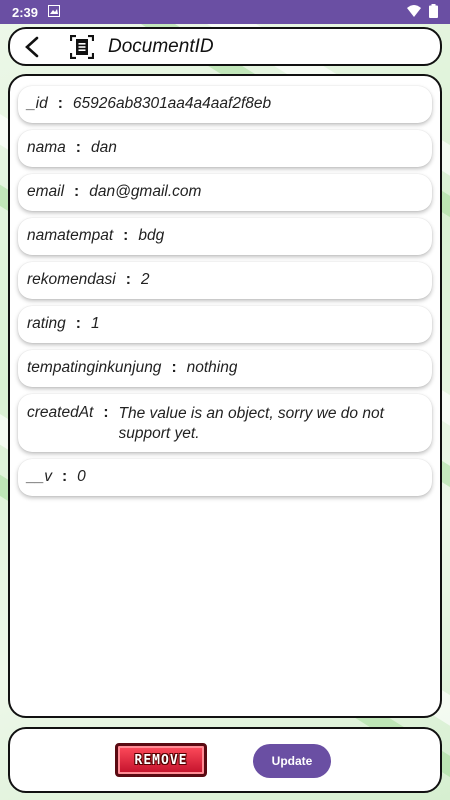  What do you see at coordinates (414, 12) in the screenshot?
I see `wifi-icon` at bounding box center [414, 12].